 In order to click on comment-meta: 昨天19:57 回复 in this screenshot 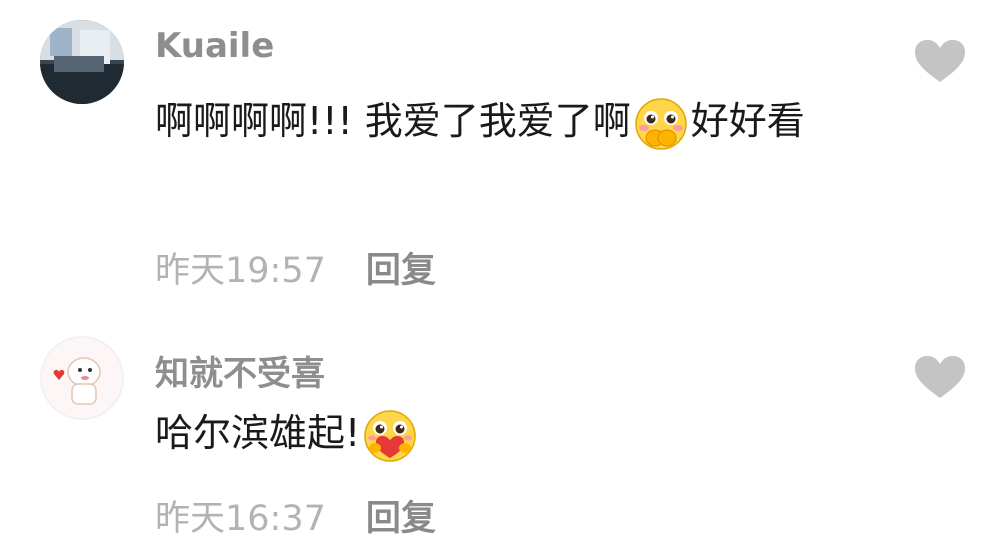, I will do `click(295, 267)`.